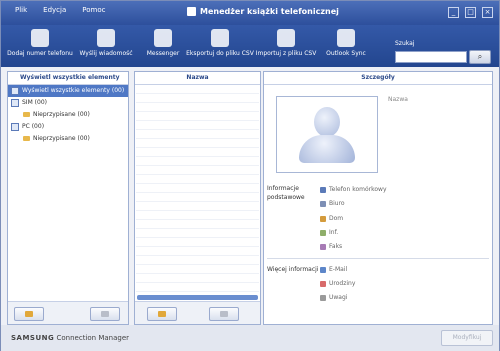 This screenshot has width=500, height=351. What do you see at coordinates (106, 38) in the screenshot?
I see `message-icon` at bounding box center [106, 38].